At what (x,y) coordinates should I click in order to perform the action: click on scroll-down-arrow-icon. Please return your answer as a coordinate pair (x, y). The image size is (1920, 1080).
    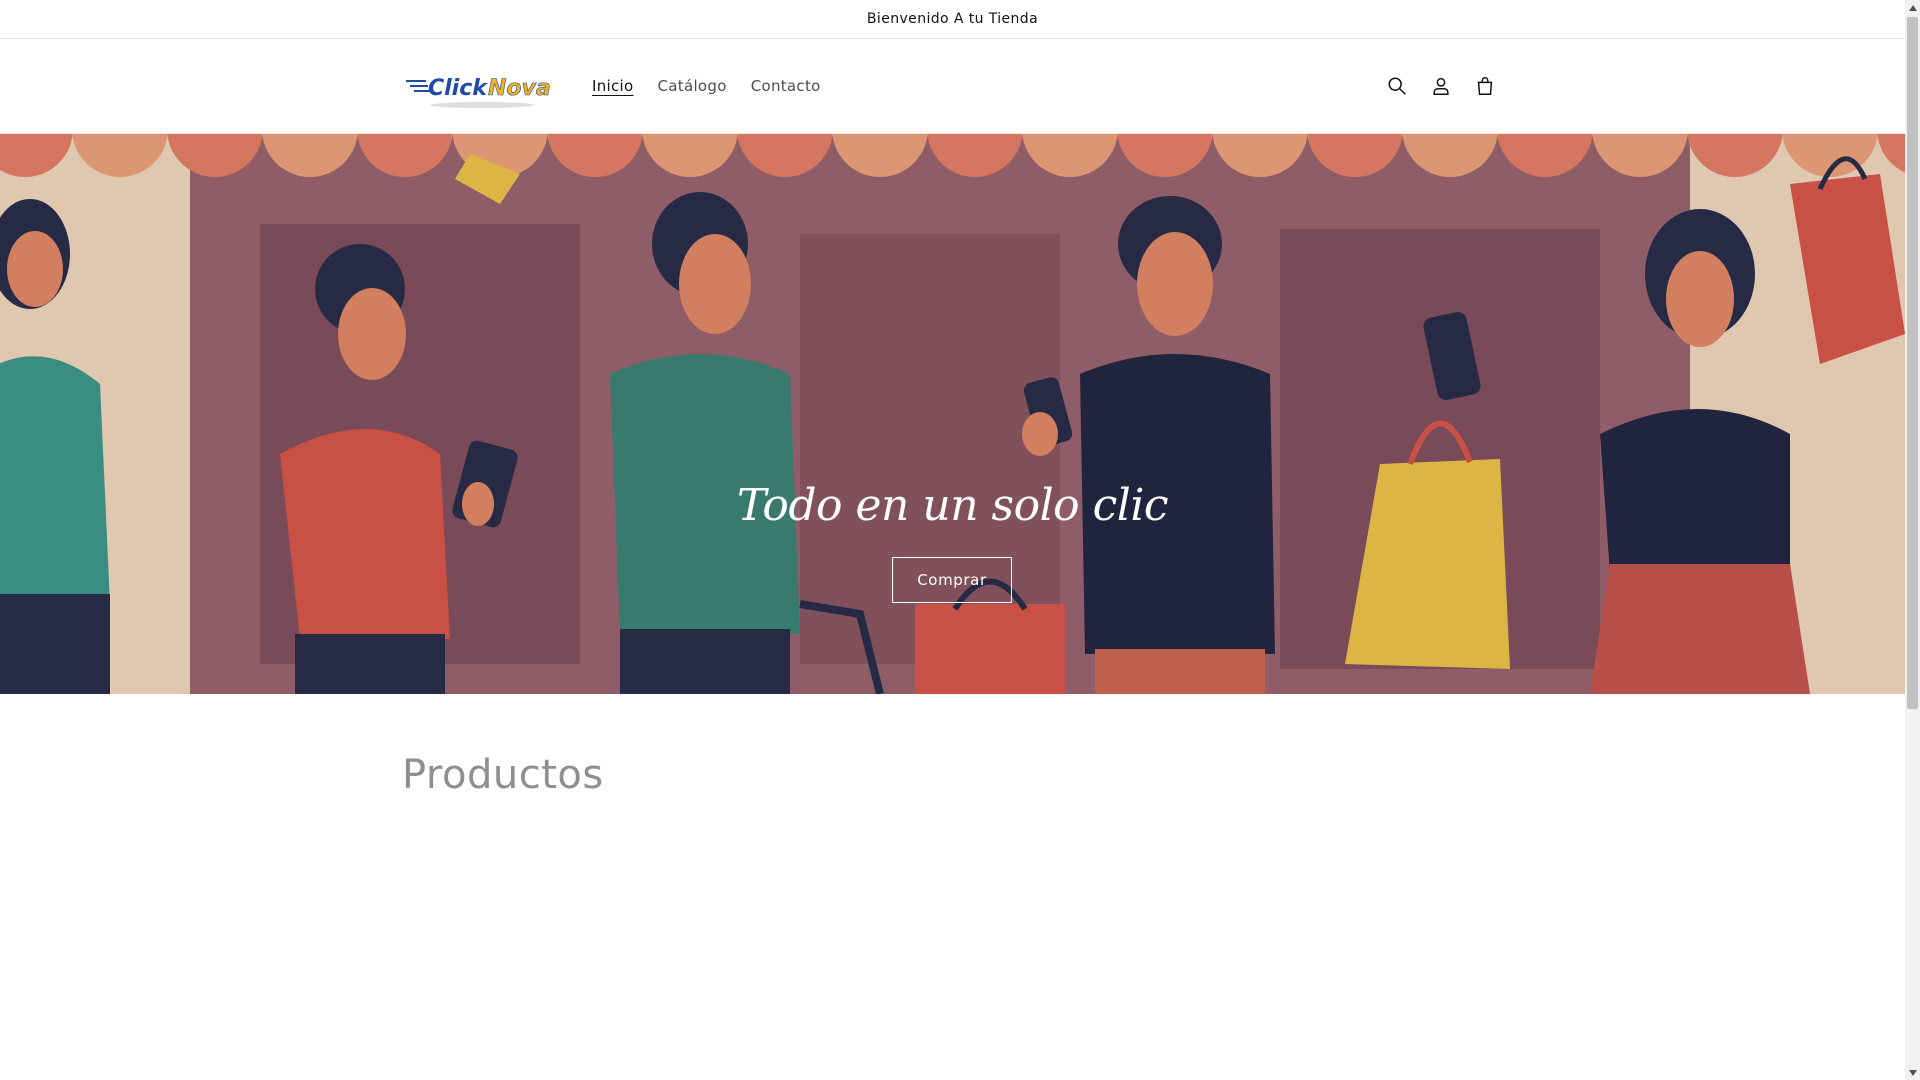
    Looking at the image, I should click on (1912, 1072).